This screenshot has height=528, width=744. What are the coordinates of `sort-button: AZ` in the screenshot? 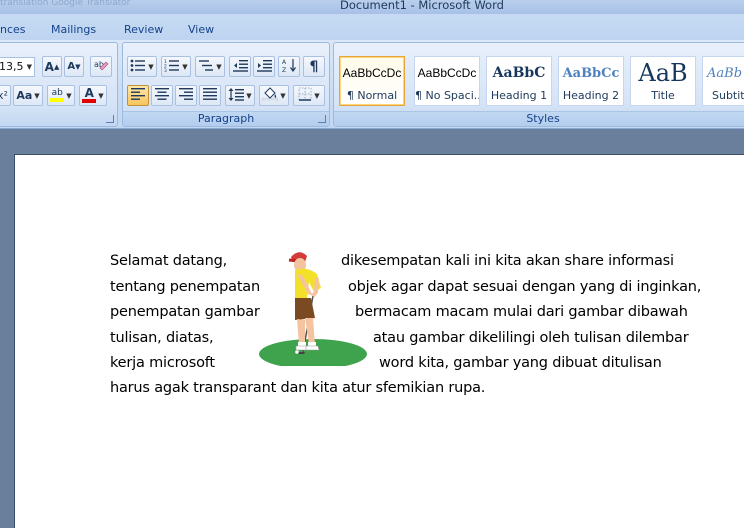 It's located at (289, 66).